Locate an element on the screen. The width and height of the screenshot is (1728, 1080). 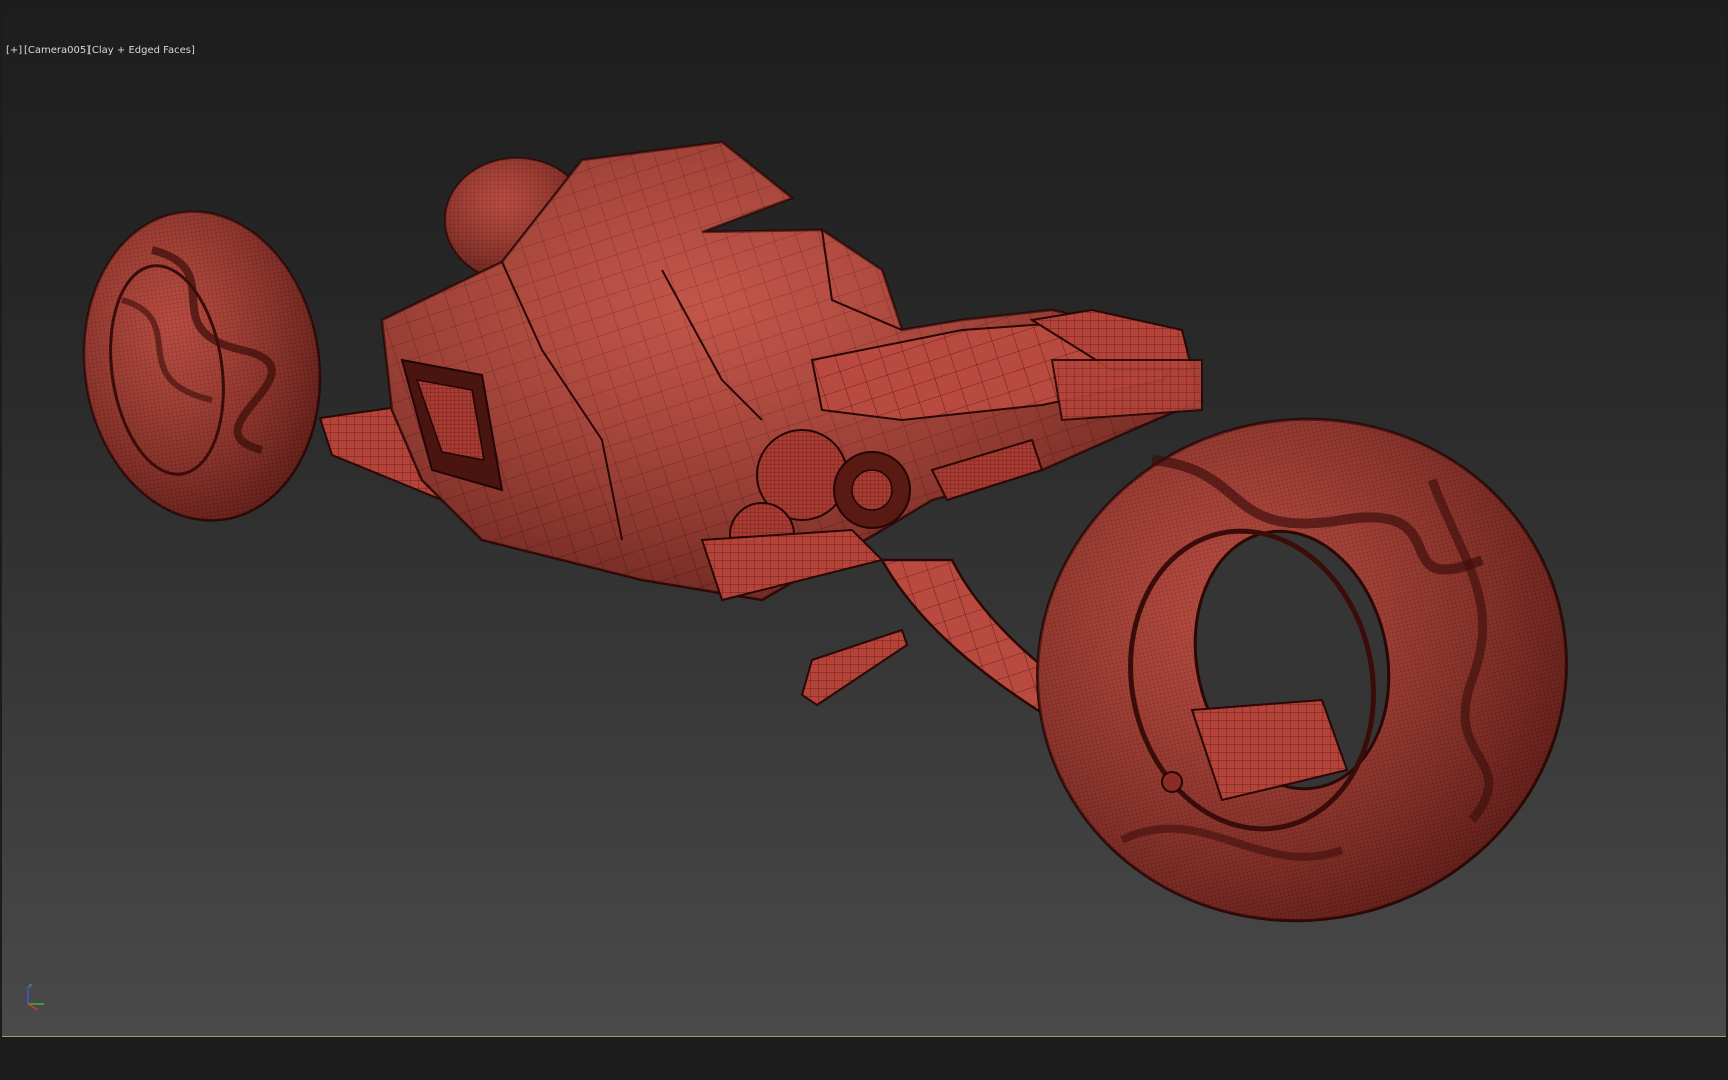
kickstand is located at coordinates (854, 667).